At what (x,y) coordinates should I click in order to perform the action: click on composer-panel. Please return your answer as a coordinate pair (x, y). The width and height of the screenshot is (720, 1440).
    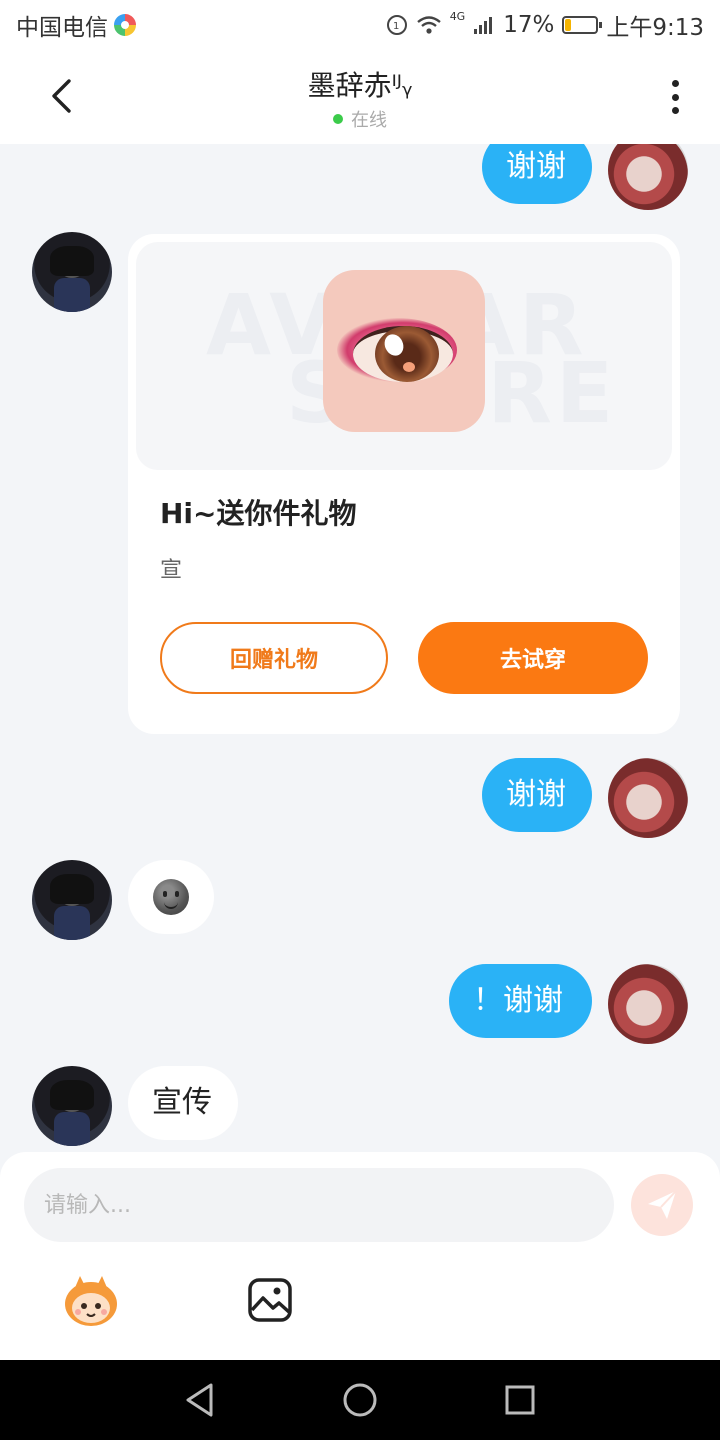
    Looking at the image, I should click on (360, 1256).